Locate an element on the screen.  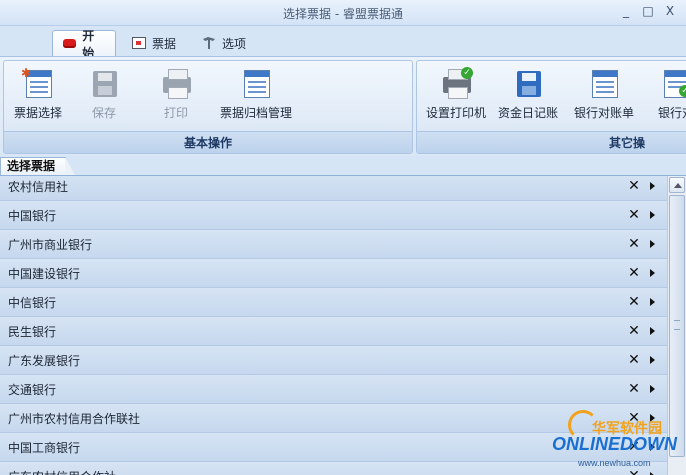
title-bar: 选择票据 - 睿盟票据通 _ □ X is located at coordinates (343, 13).